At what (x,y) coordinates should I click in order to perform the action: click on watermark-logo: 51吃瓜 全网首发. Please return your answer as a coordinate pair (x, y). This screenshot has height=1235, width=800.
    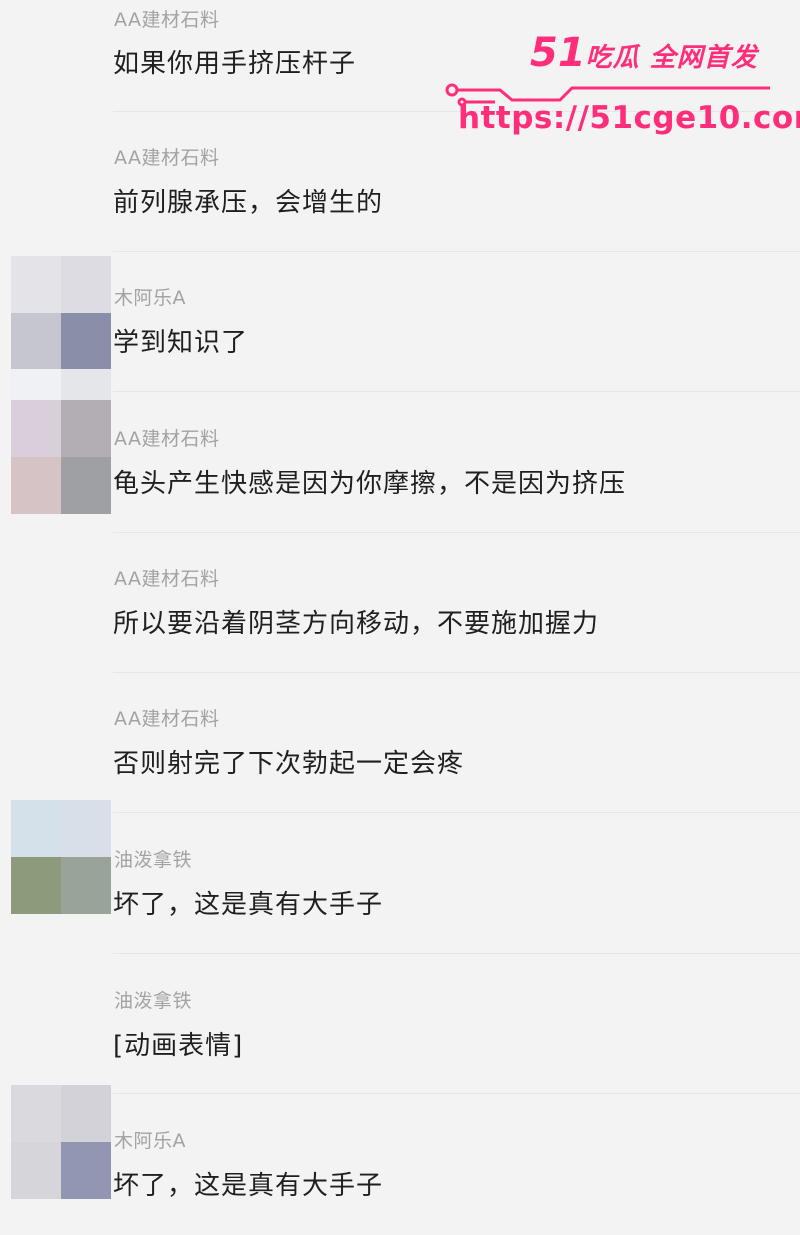
    Looking at the image, I should click on (644, 53).